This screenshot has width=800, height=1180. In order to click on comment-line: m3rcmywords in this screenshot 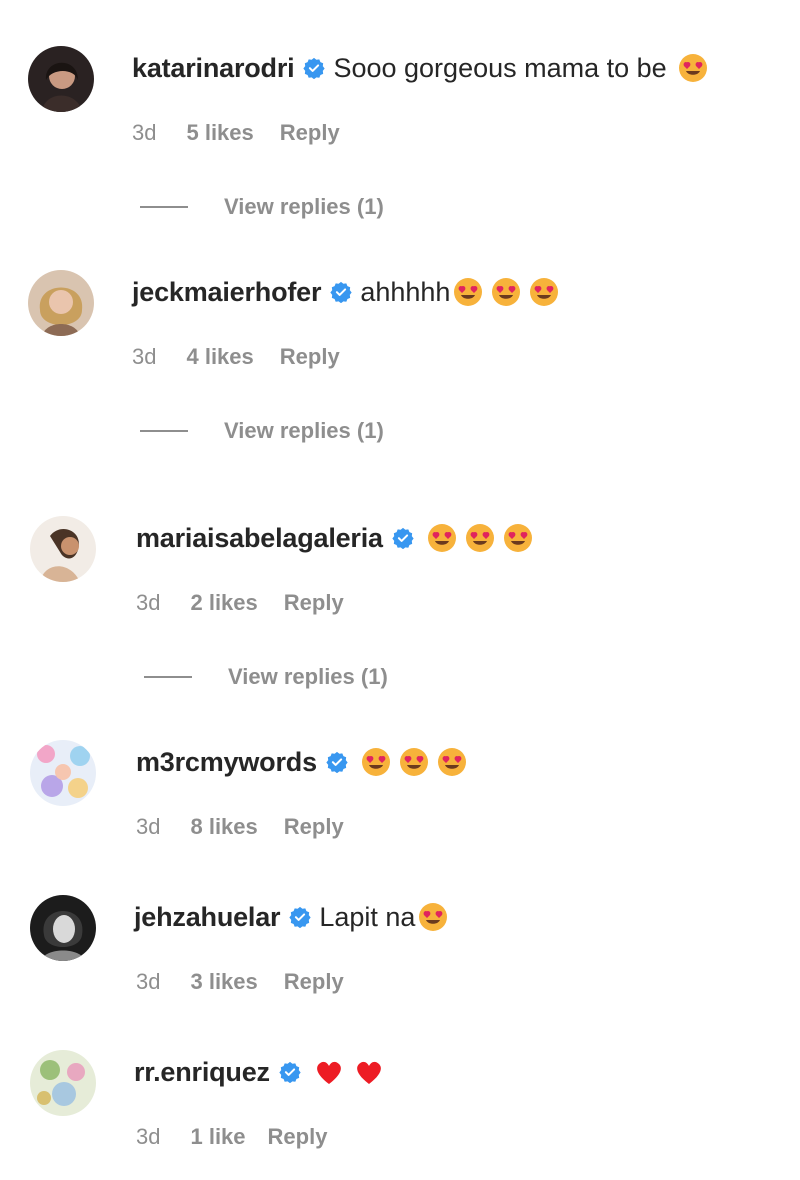, I will do `click(302, 762)`.